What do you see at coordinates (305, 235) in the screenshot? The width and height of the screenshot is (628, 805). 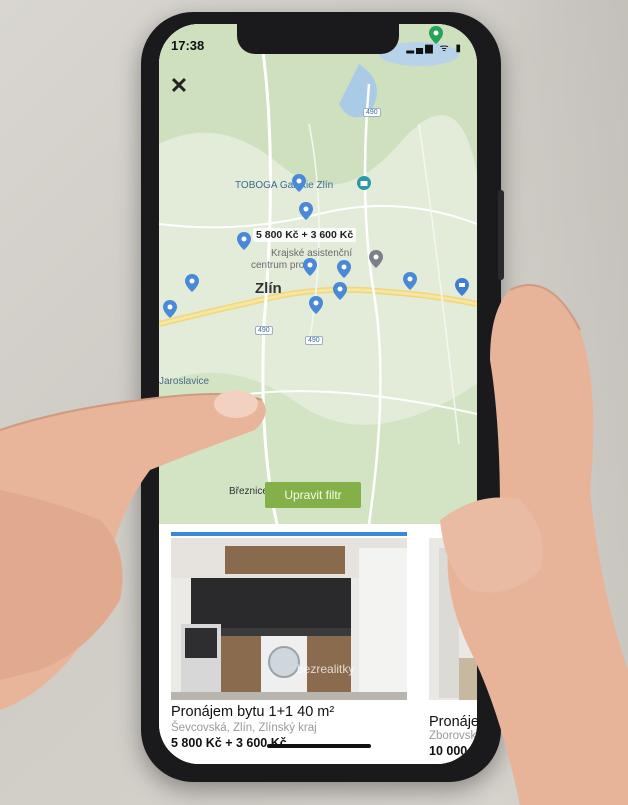 I see `price-tooltip: 5 800 Kč + 3 600 Kč` at bounding box center [305, 235].